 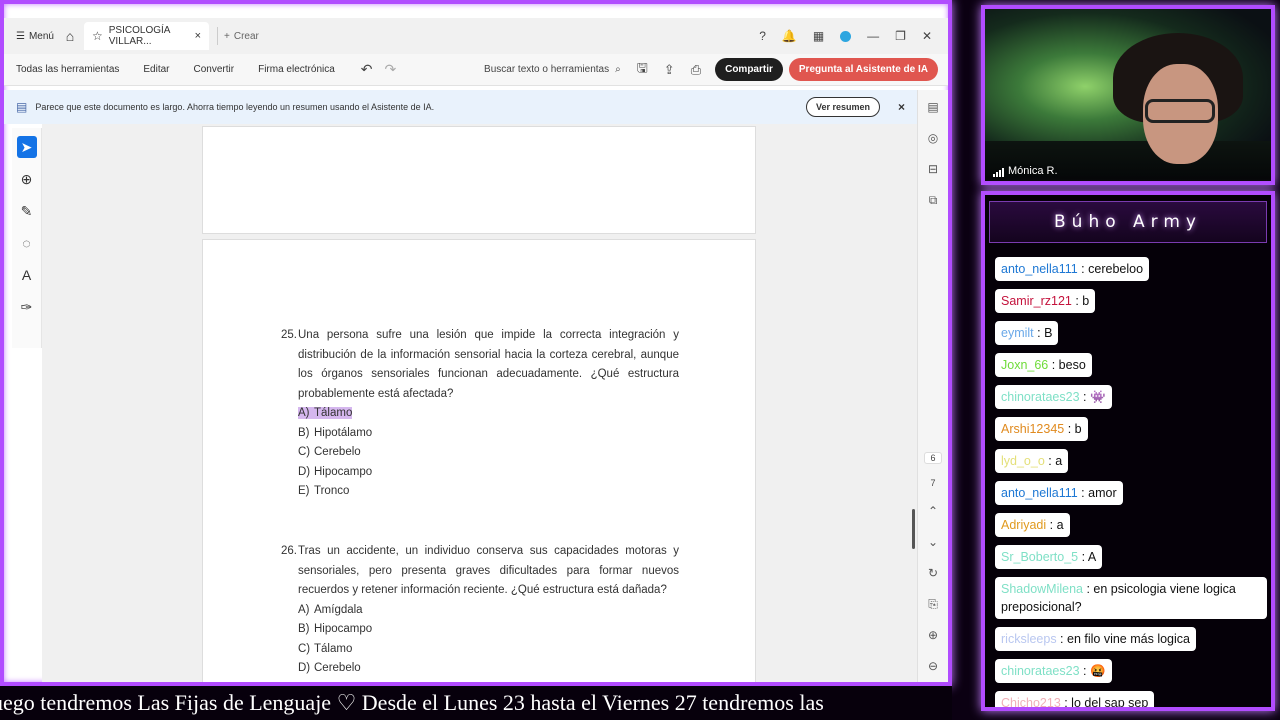 I want to click on chat-username: eymilt, so click(x=1017, y=333).